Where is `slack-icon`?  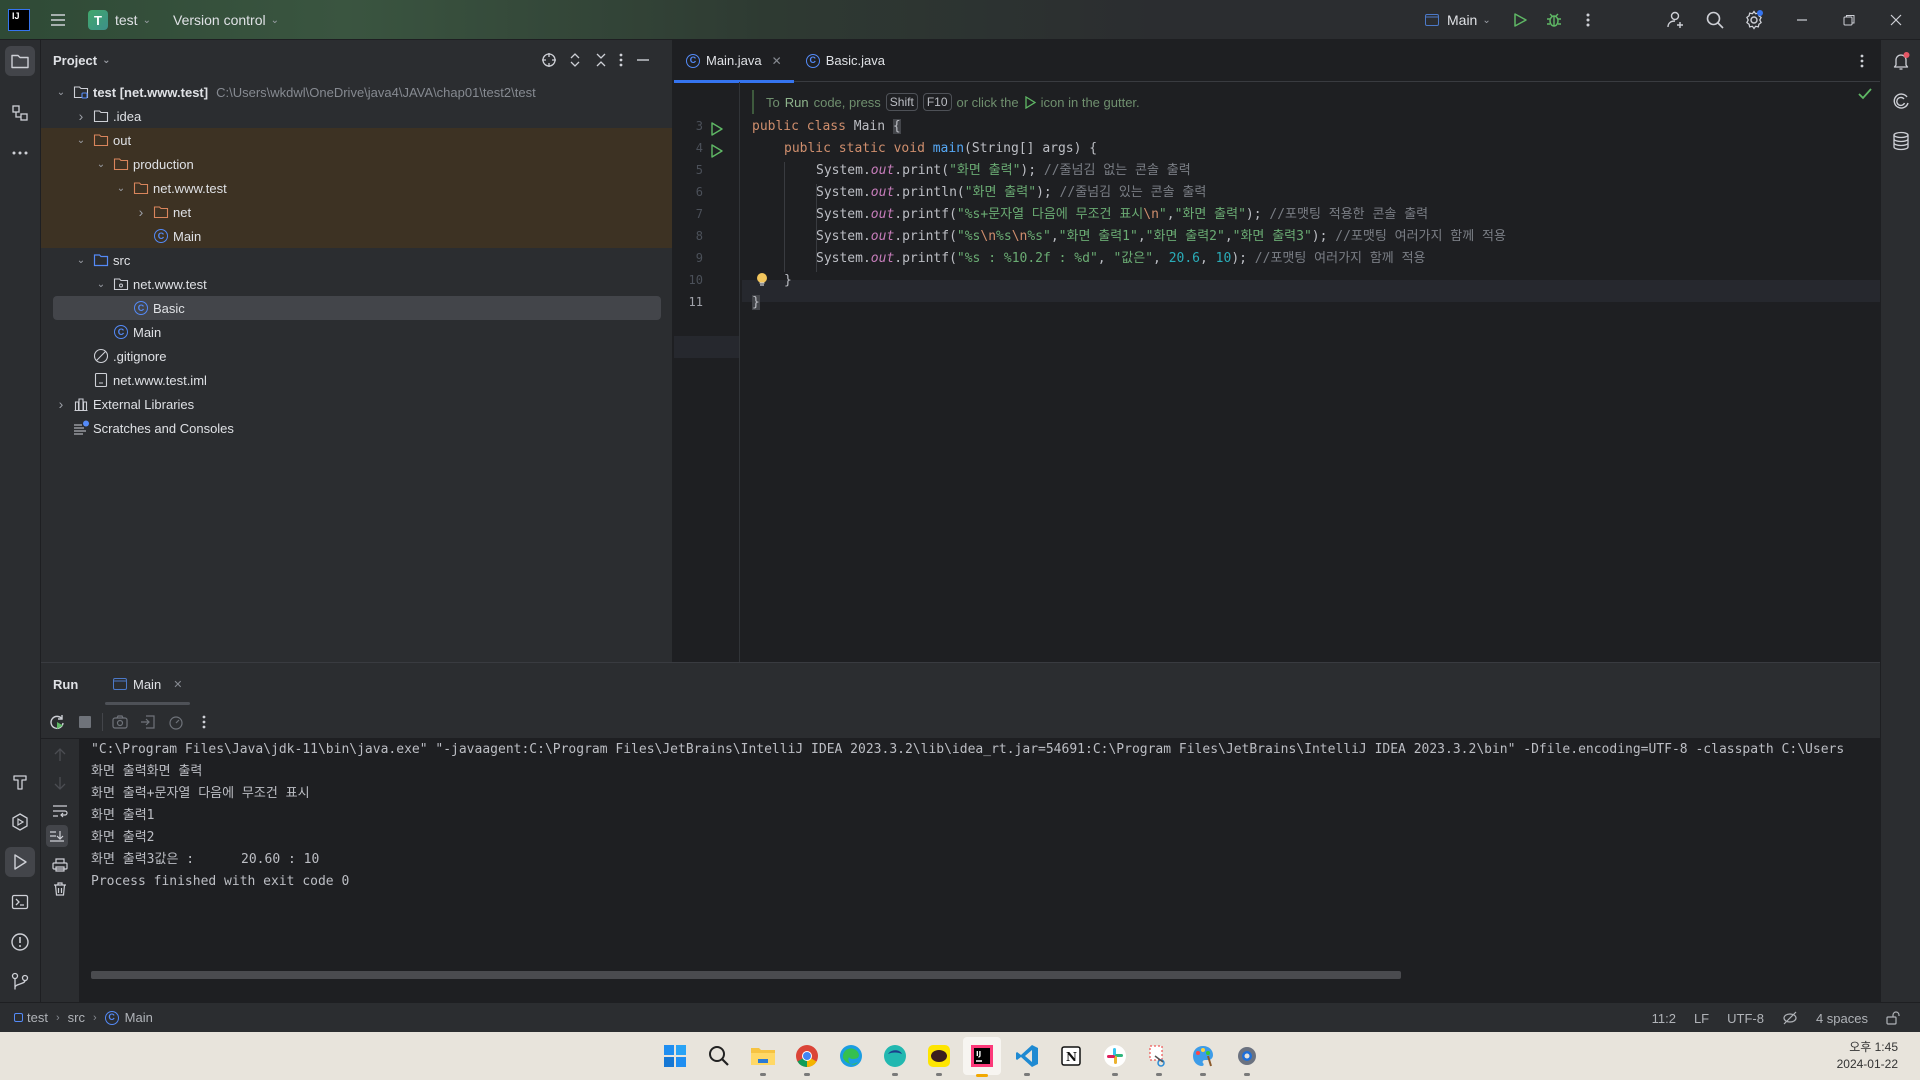 slack-icon is located at coordinates (1115, 1058).